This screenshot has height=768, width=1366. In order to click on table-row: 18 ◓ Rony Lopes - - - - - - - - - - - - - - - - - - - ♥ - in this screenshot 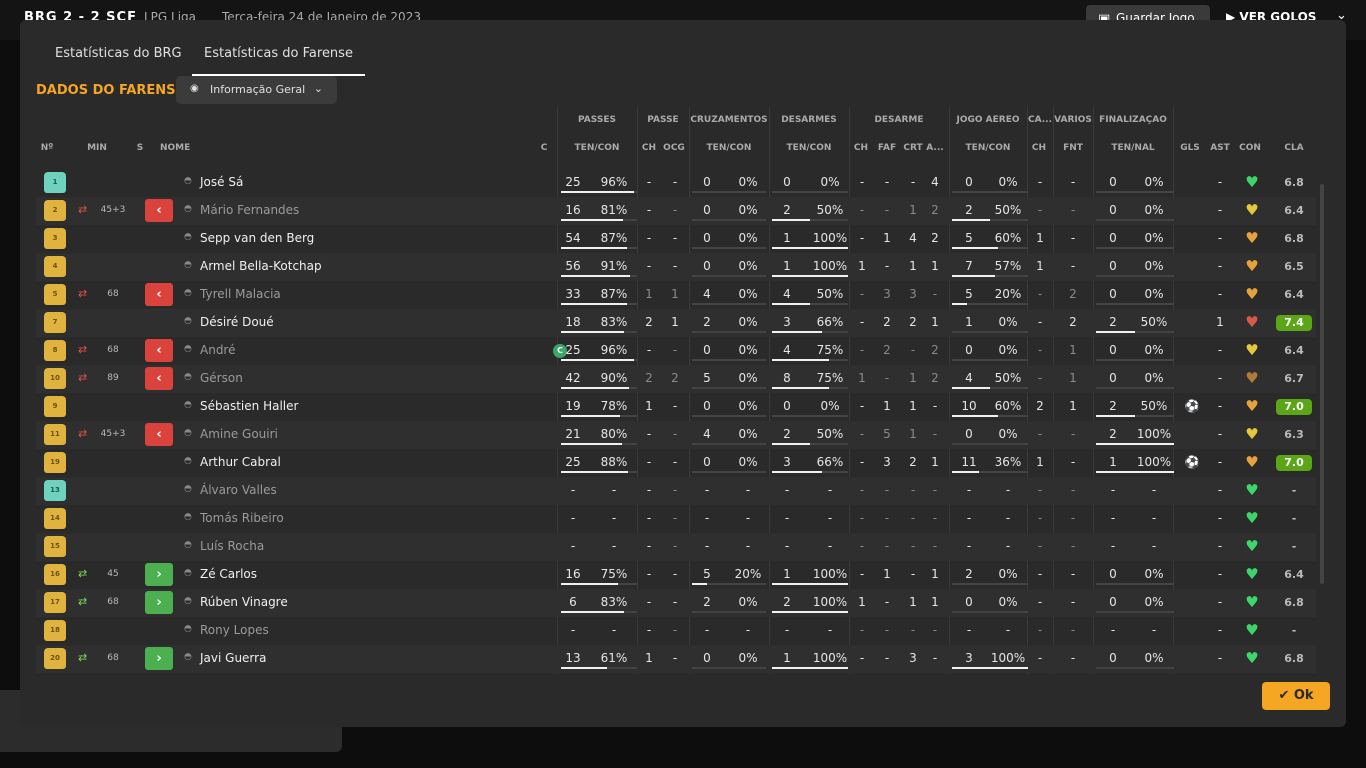, I will do `click(676, 631)`.